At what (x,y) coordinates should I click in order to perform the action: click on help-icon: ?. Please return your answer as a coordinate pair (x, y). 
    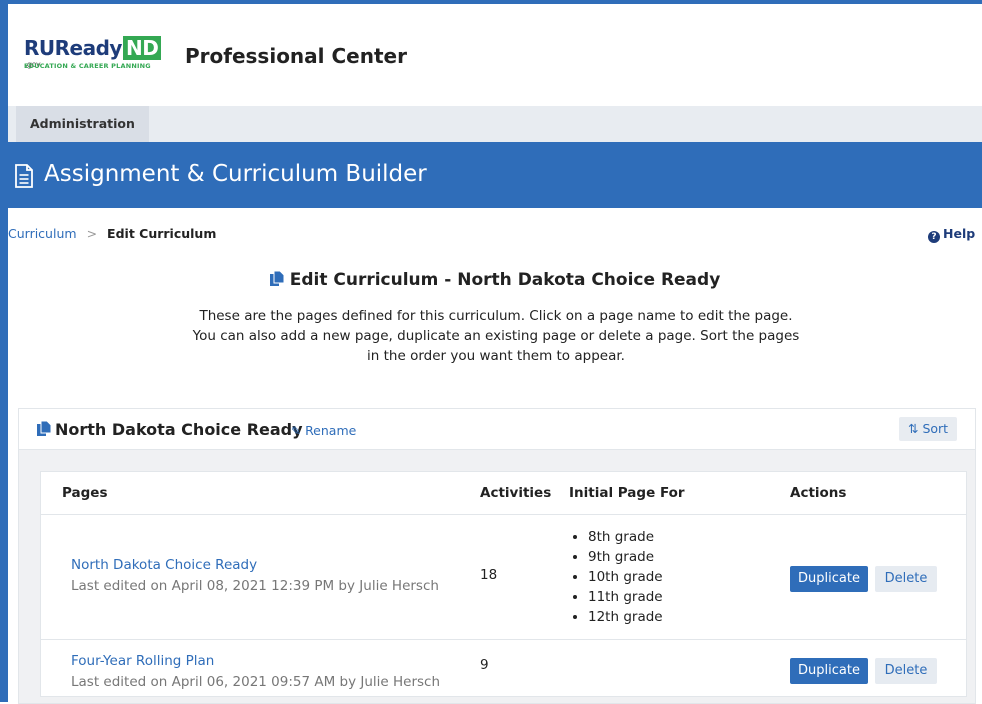
    Looking at the image, I should click on (934, 237).